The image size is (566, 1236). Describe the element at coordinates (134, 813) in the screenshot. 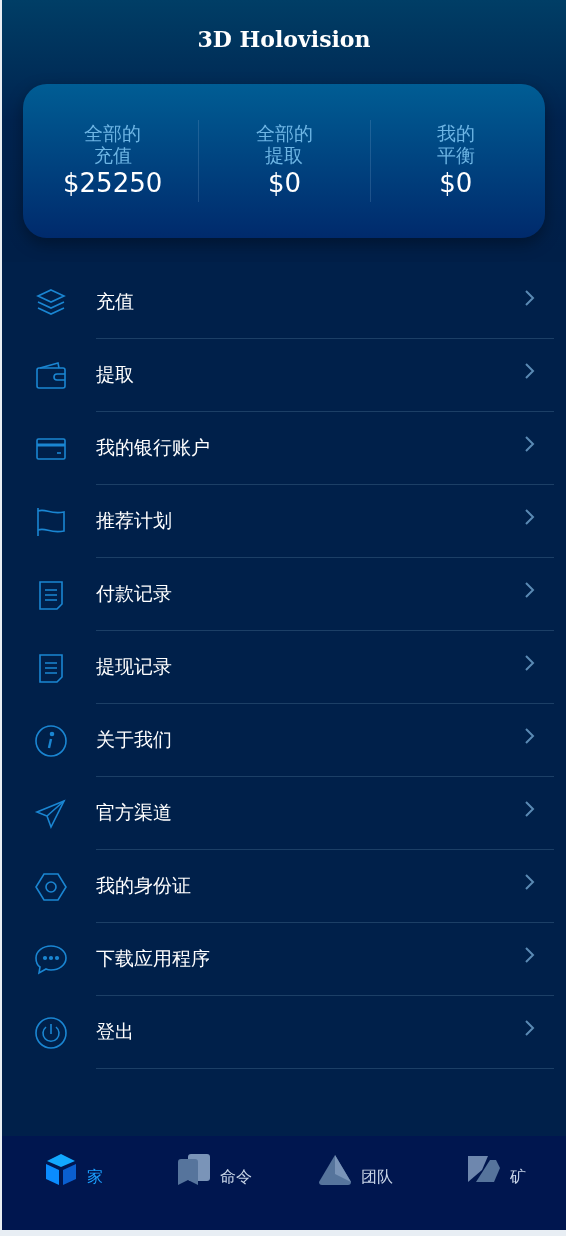

I see `menu-item: 官方渠道` at that location.